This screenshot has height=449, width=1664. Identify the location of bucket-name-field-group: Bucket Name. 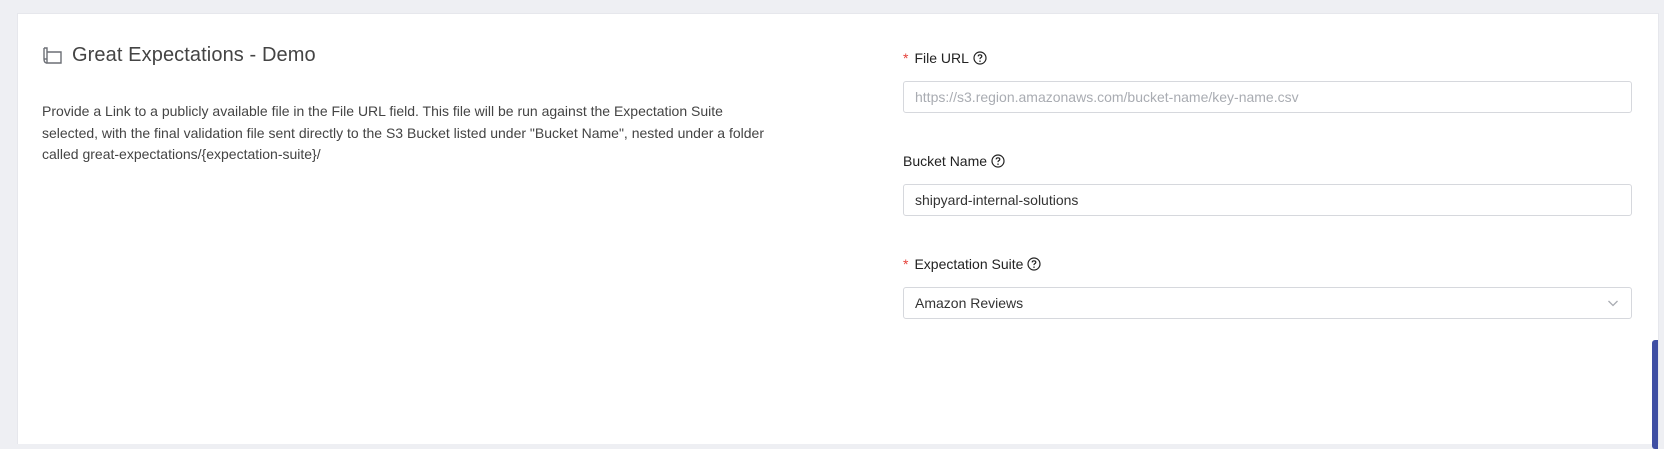
(1267, 184).